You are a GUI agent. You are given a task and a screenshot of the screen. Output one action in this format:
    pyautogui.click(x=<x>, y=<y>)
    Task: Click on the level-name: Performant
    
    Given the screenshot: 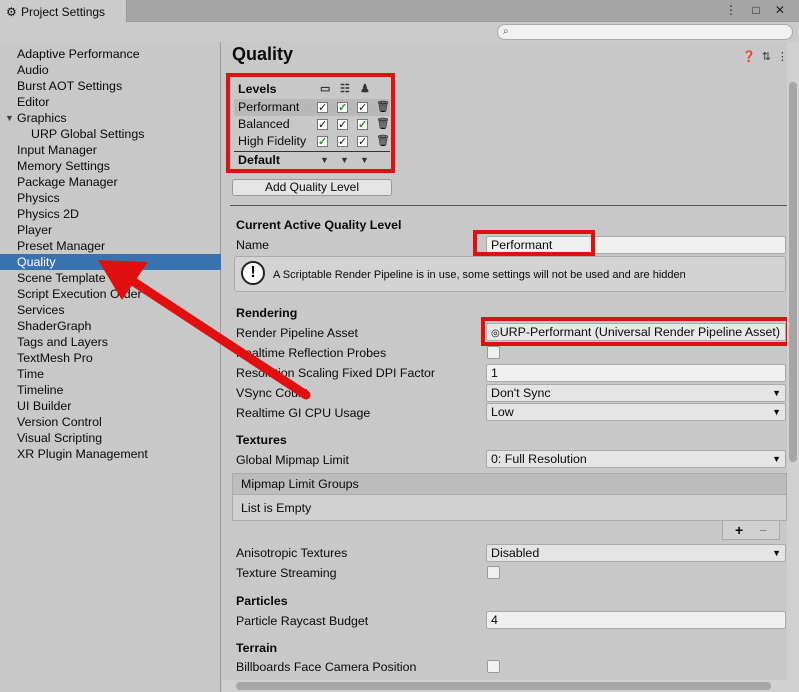 What is the action you would take?
    pyautogui.click(x=269, y=107)
    